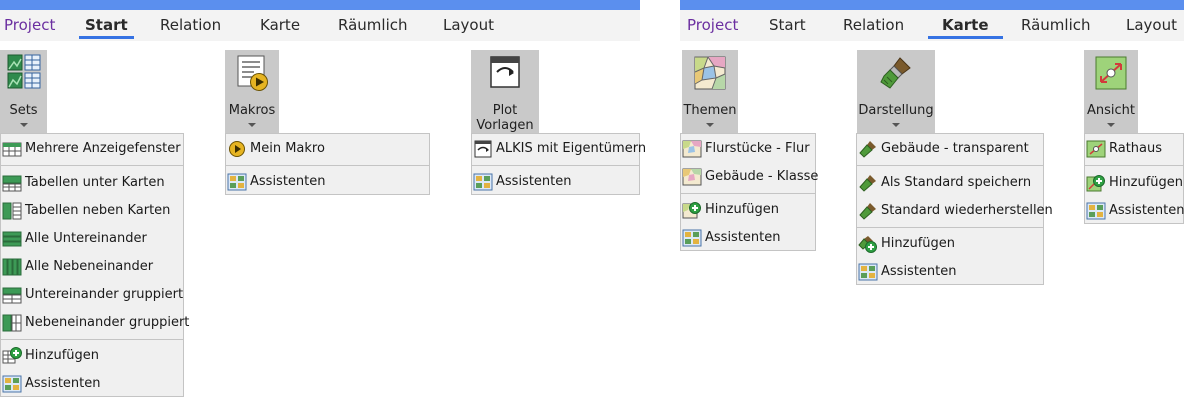 The image size is (1184, 398). Describe the element at coordinates (12, 239) in the screenshot. I see `stack-vertical-icon` at that location.